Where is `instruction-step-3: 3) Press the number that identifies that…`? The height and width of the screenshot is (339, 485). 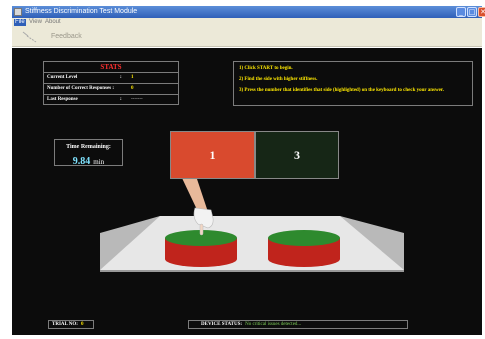
instruction-step-3: 3) Press the number that identifies that… is located at coordinates (341, 90).